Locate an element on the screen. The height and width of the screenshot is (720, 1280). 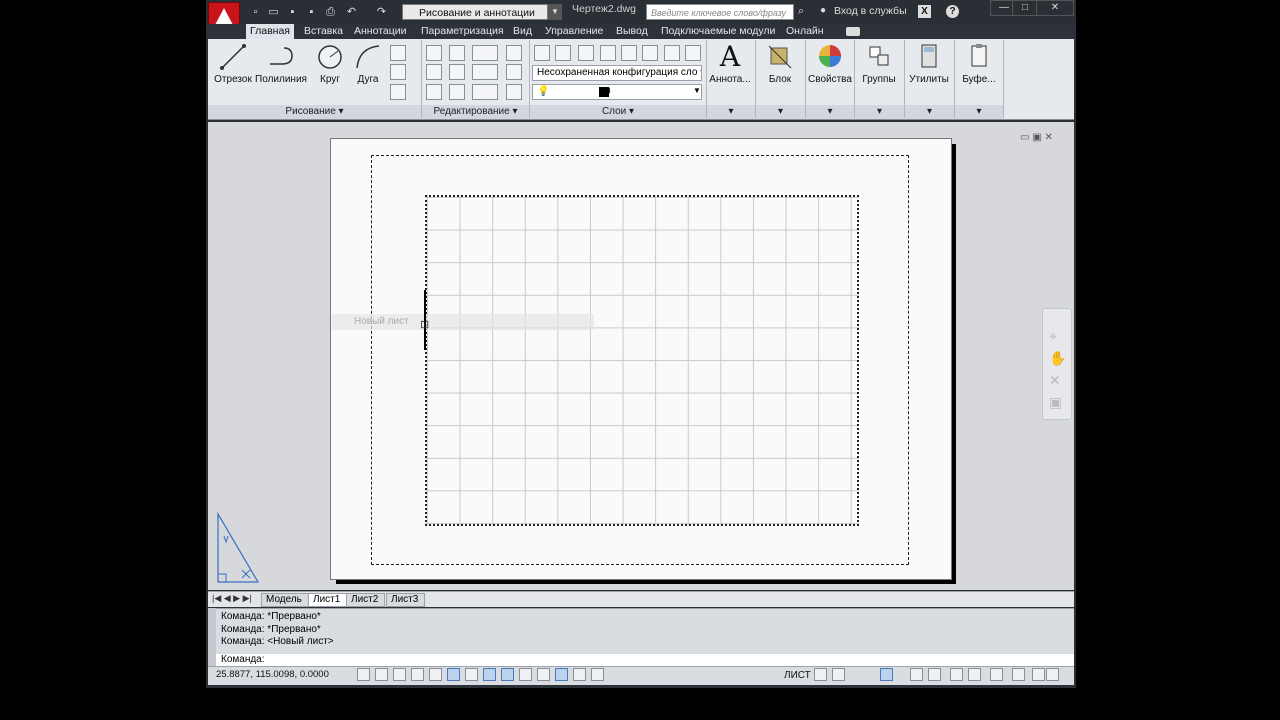
tab-view: Вид is located at coordinates (522, 31).